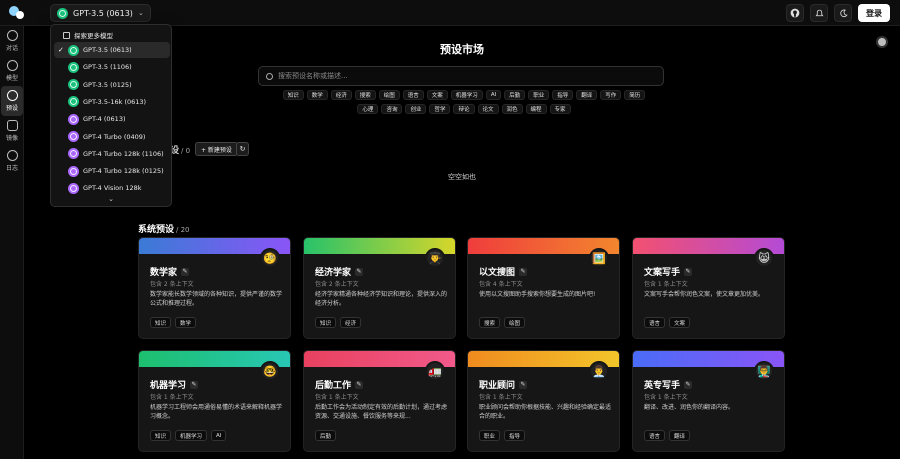  I want to click on sidebar-item-presets: 预设, so click(12, 101).